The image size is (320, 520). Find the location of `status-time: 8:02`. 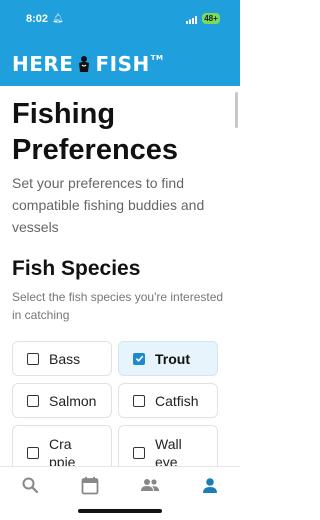

status-time: 8:02 is located at coordinates (37, 19).